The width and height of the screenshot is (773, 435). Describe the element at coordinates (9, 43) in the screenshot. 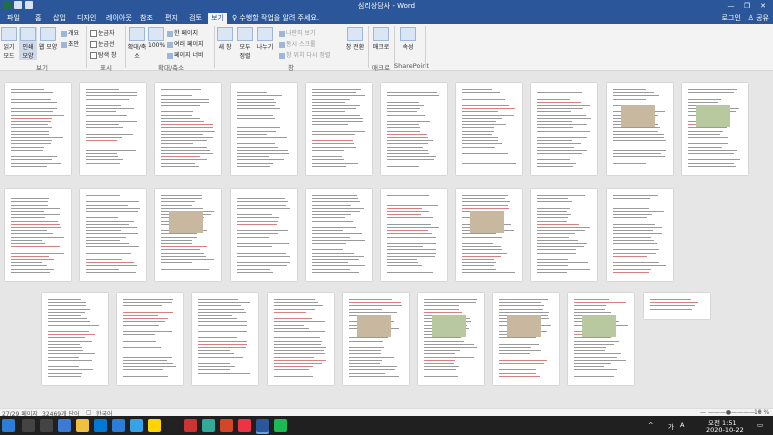

I see `read-mode-button: 읽기 모드` at that location.